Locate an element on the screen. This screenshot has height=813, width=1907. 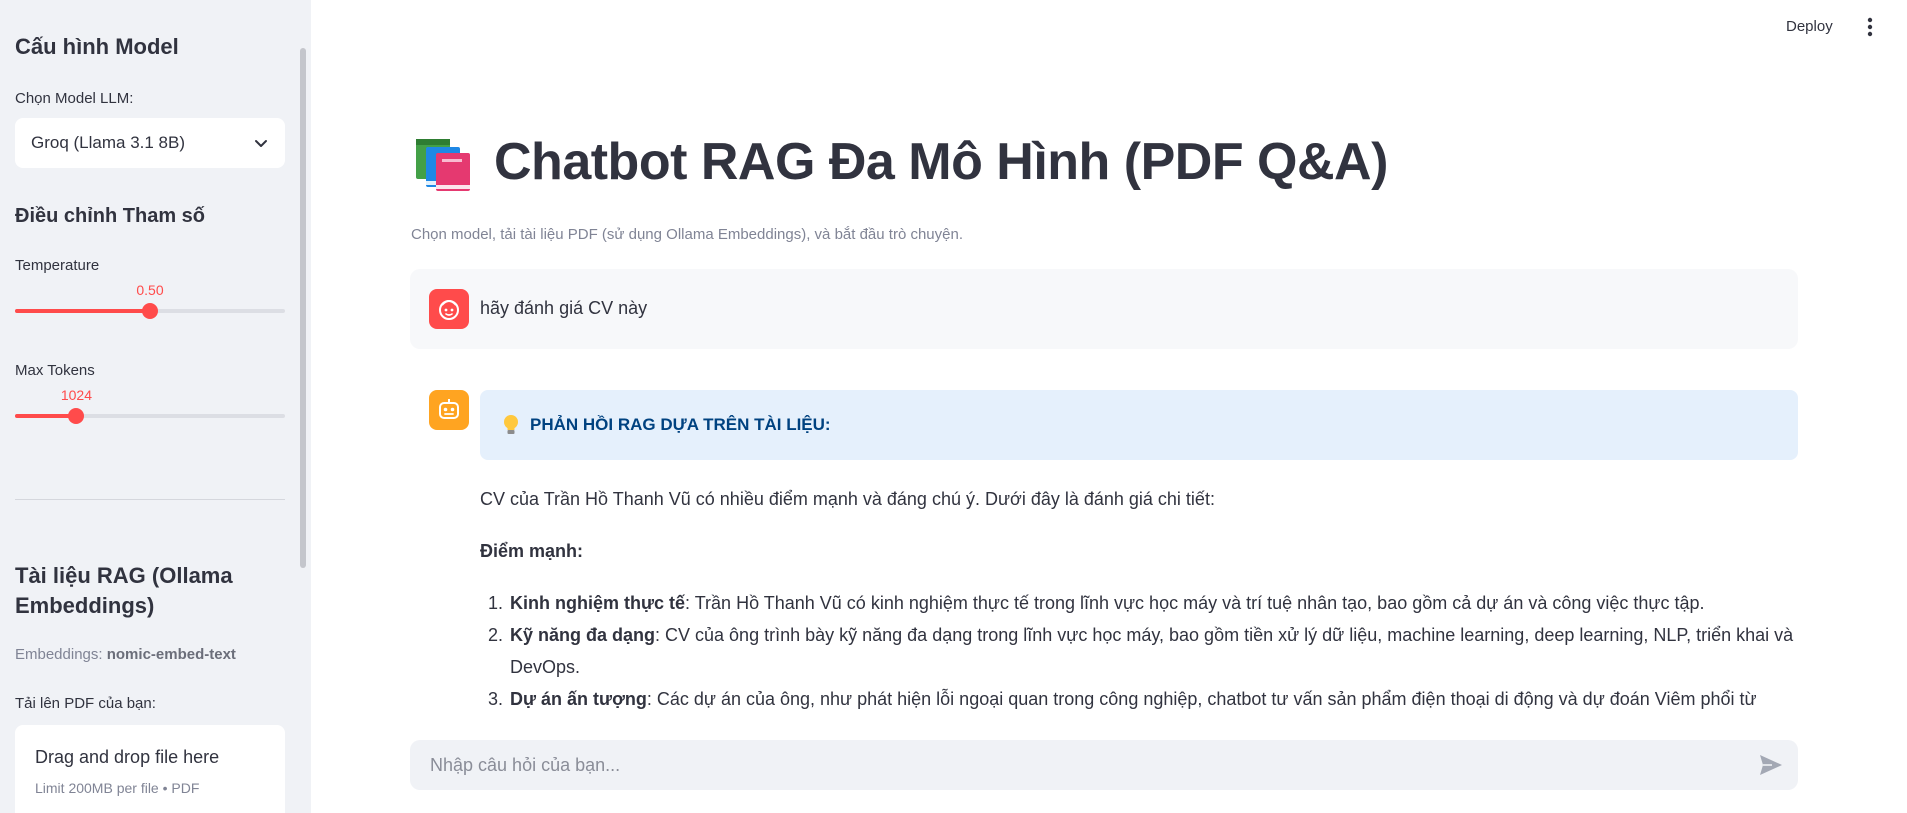
max-tokens-slider-thumb is located at coordinates (76, 416).